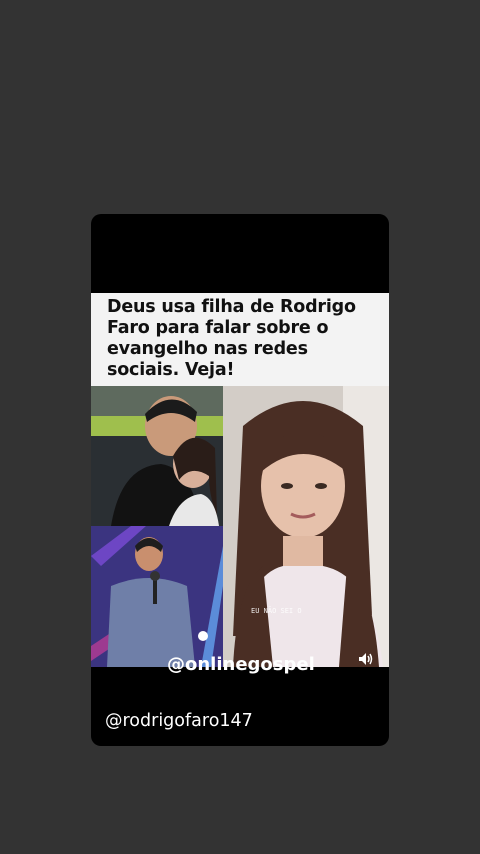  I want to click on username-link: @rodrigofaro147, so click(179, 721).